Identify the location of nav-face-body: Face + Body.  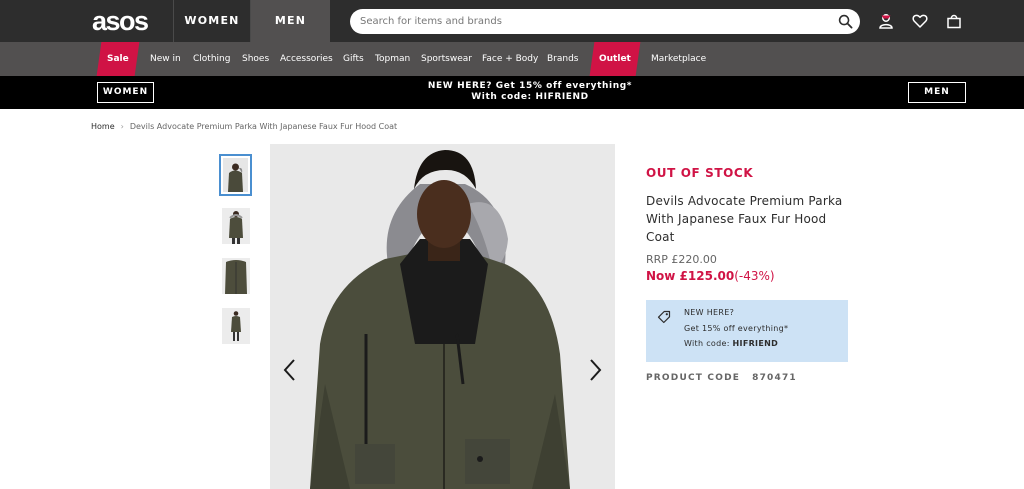
(510, 59).